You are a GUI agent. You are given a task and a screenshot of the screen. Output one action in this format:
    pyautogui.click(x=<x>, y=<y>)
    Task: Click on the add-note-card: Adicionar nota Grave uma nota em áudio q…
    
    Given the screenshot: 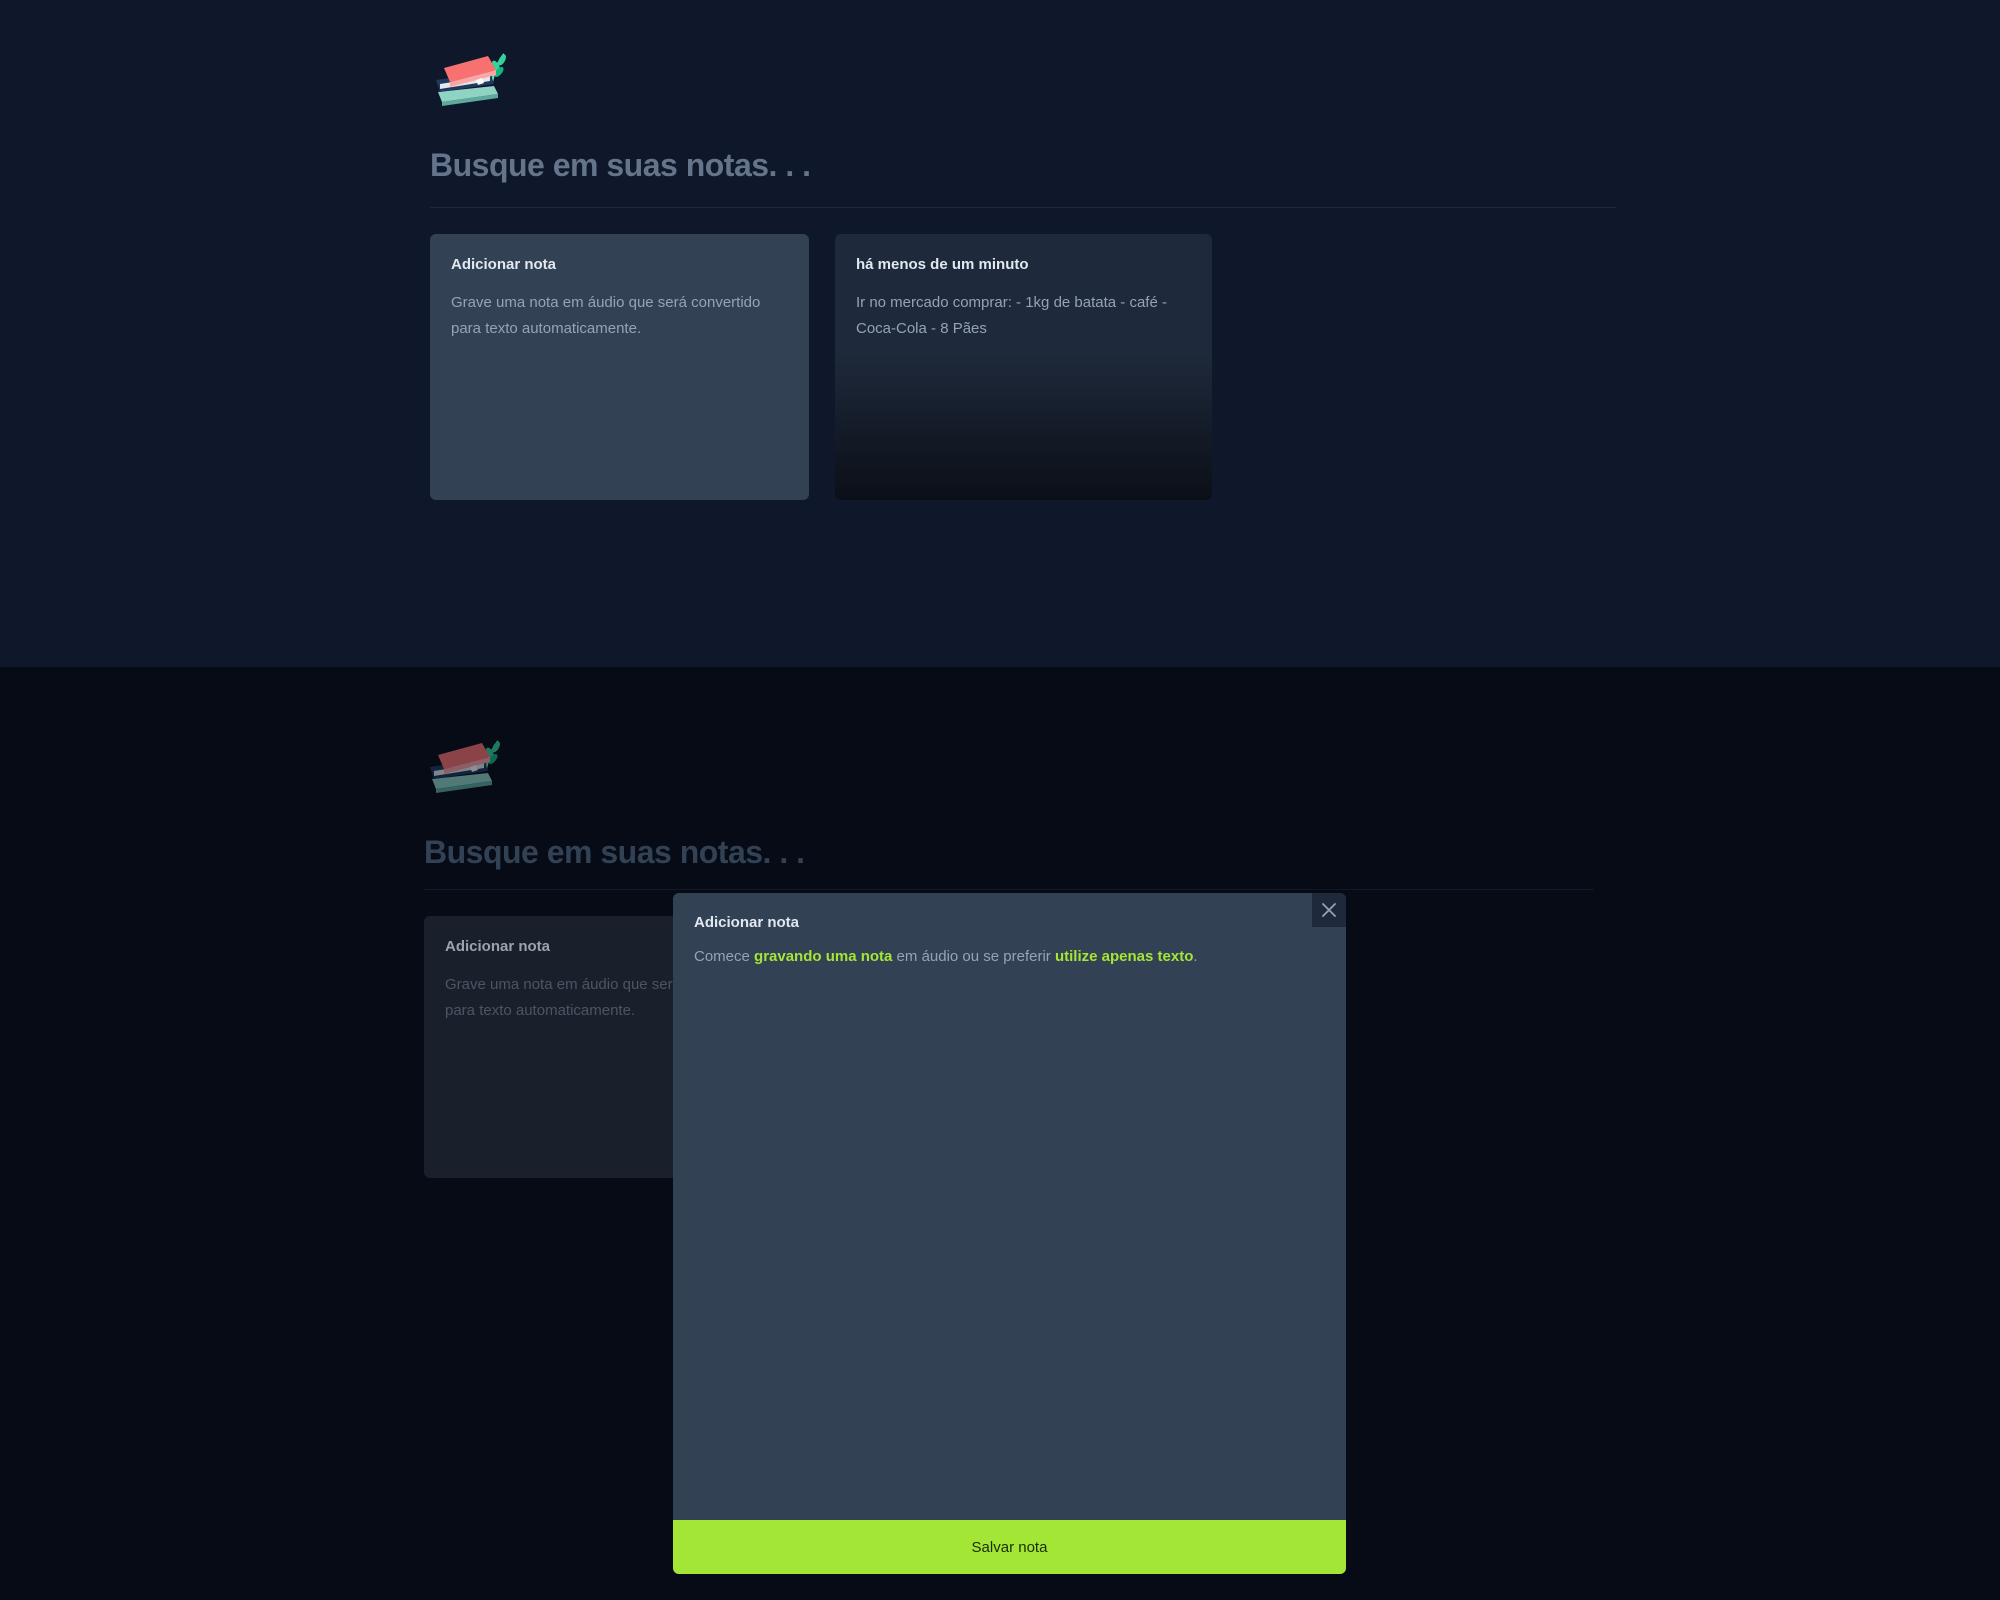 What is the action you would take?
    pyautogui.click(x=619, y=367)
    